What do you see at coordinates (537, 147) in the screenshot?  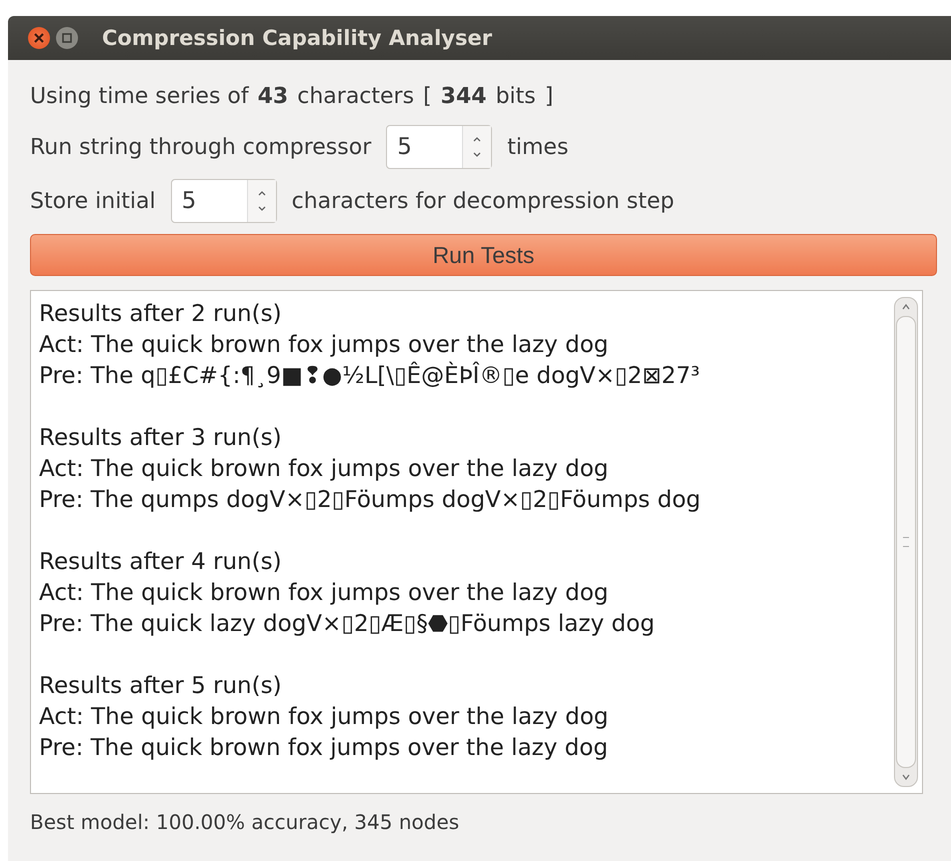 I see `label: times` at bounding box center [537, 147].